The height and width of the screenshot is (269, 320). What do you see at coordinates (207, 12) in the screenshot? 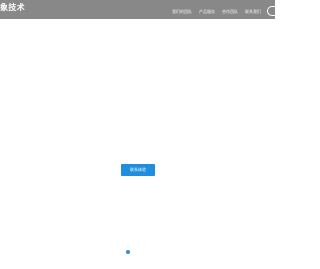
I see `nav-item-products: 产品服务` at bounding box center [207, 12].